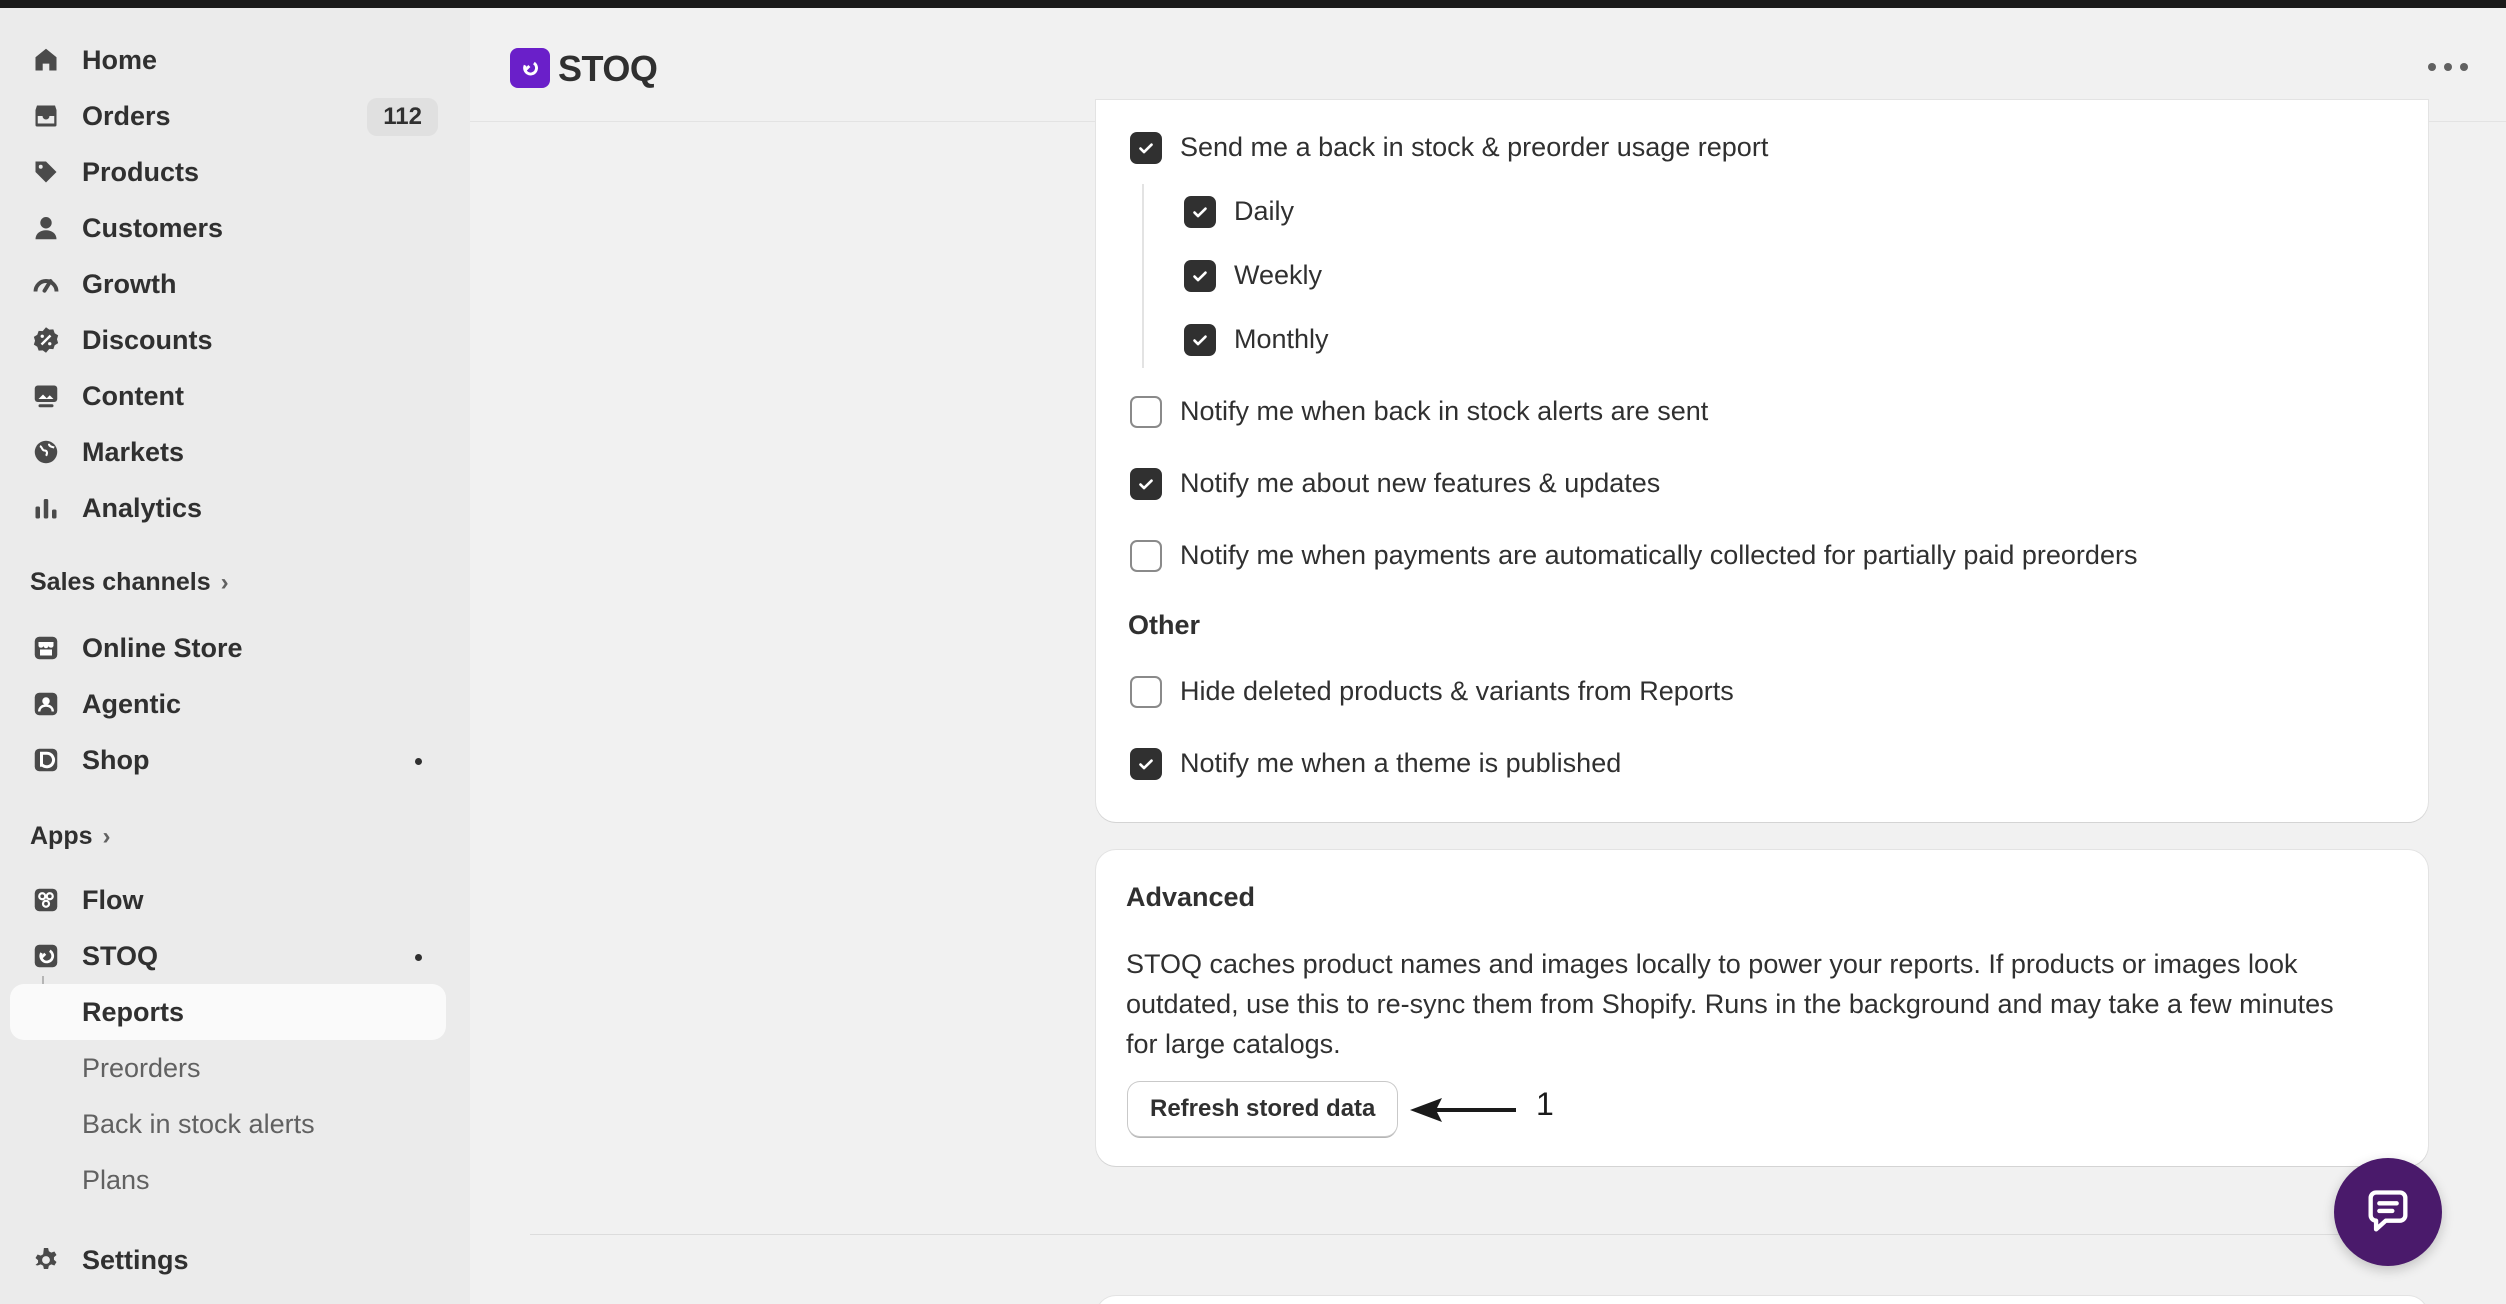 The height and width of the screenshot is (1304, 2506). What do you see at coordinates (46, 760) in the screenshot?
I see `shop-icon` at bounding box center [46, 760].